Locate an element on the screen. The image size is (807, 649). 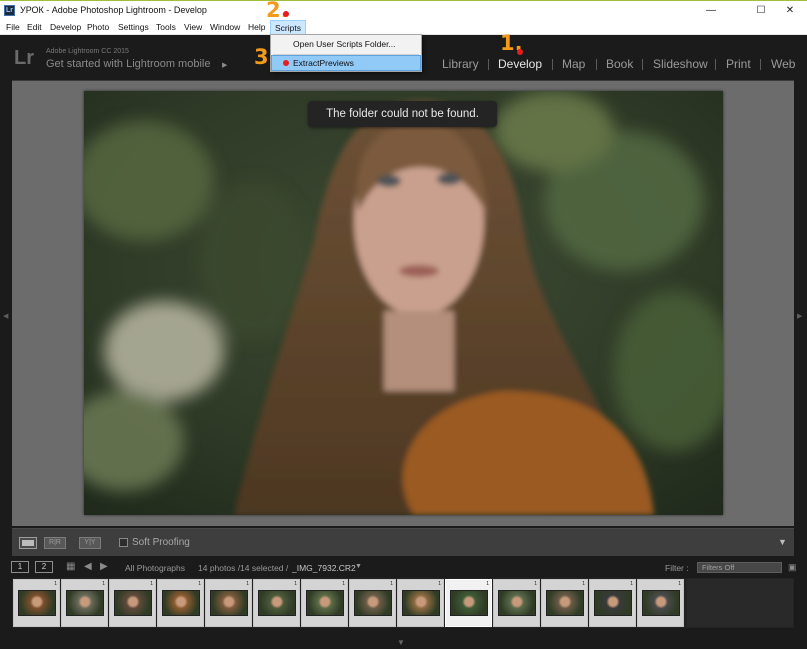
lr-logo: Lr is located at coordinates (24, 58).